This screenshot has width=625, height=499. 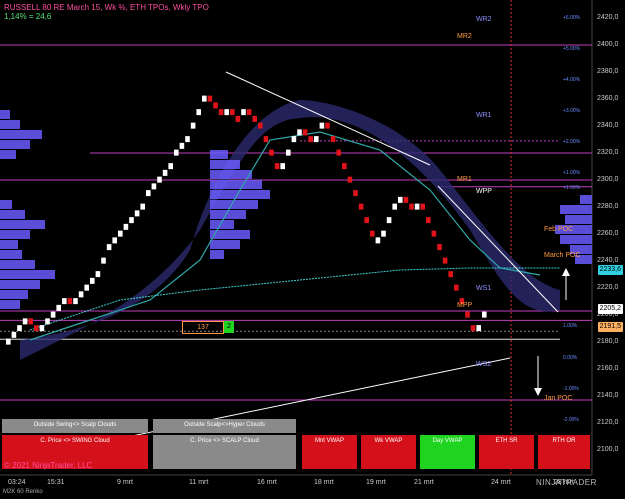 I want to click on price-tag-orange: 2191,5, so click(x=610, y=327).